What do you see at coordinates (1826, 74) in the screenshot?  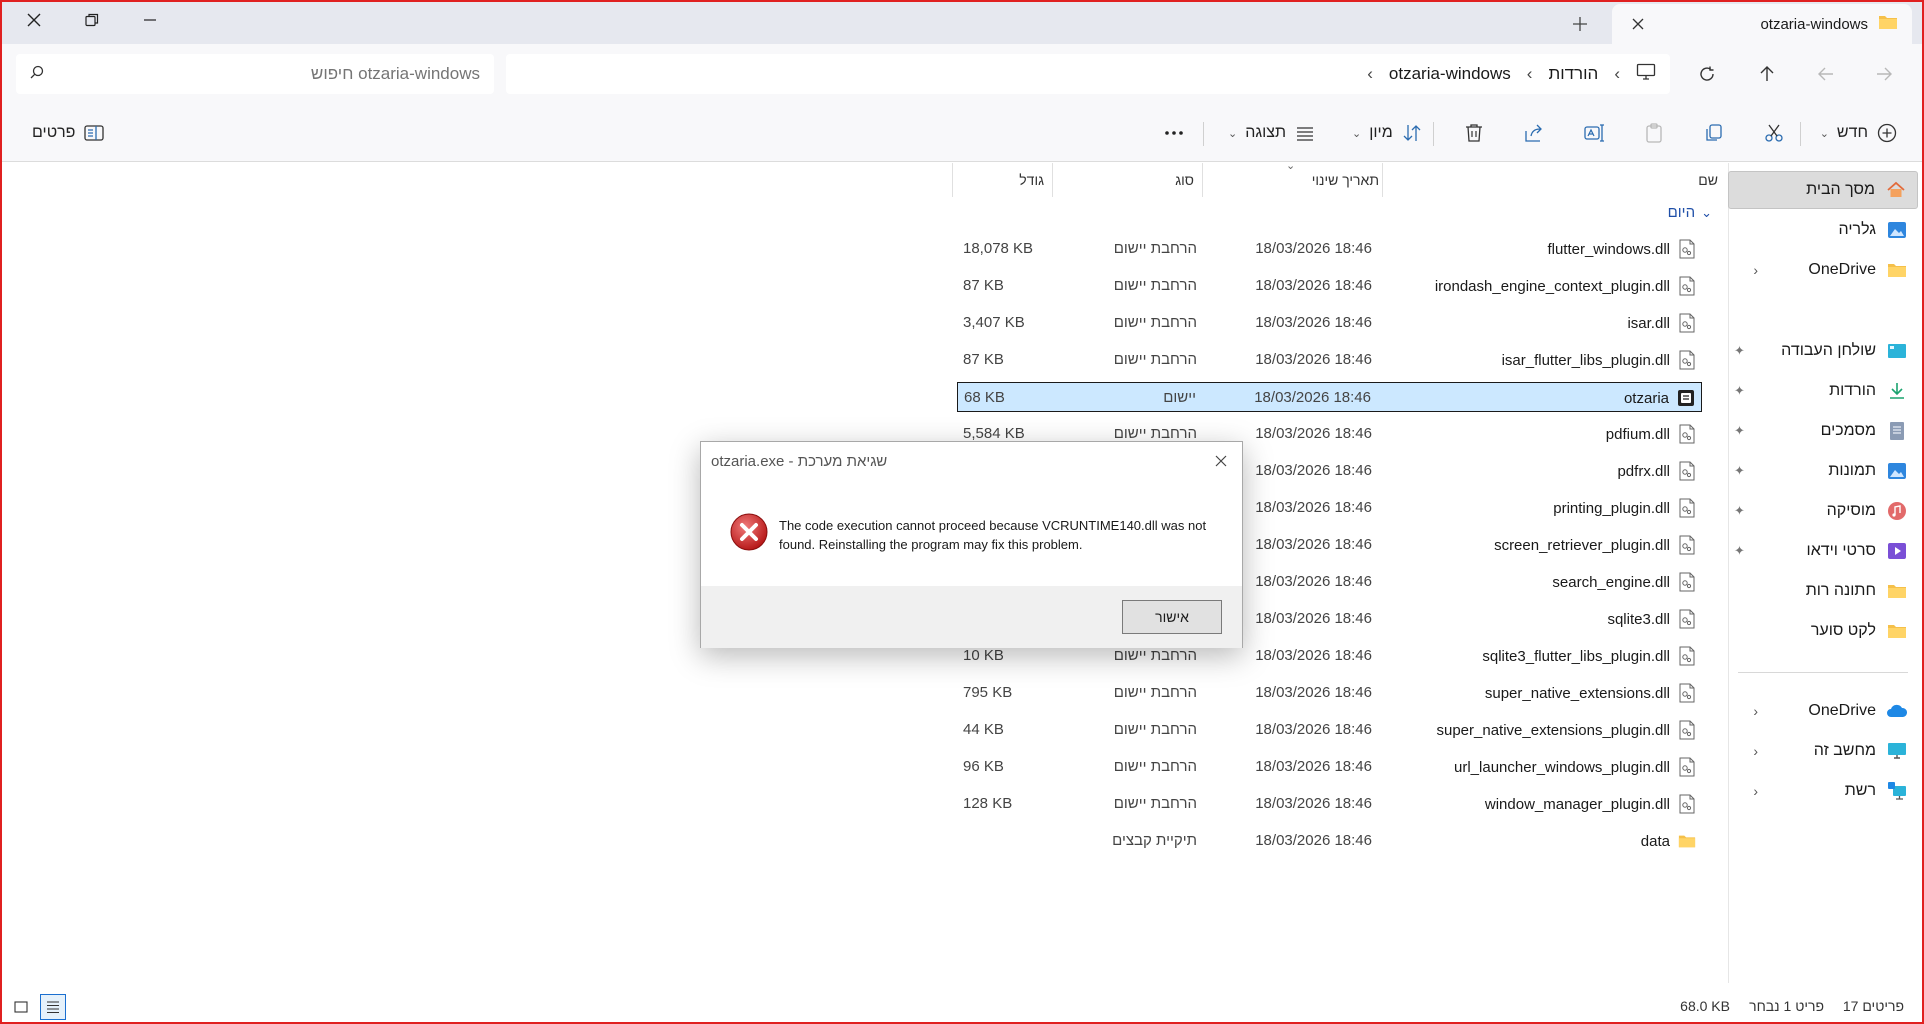 I see `forward-button` at bounding box center [1826, 74].